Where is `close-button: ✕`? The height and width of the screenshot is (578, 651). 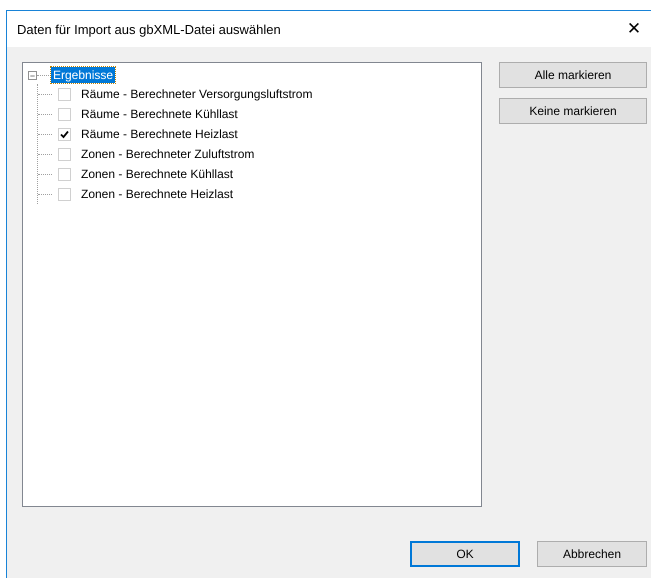 close-button: ✕ is located at coordinates (634, 29).